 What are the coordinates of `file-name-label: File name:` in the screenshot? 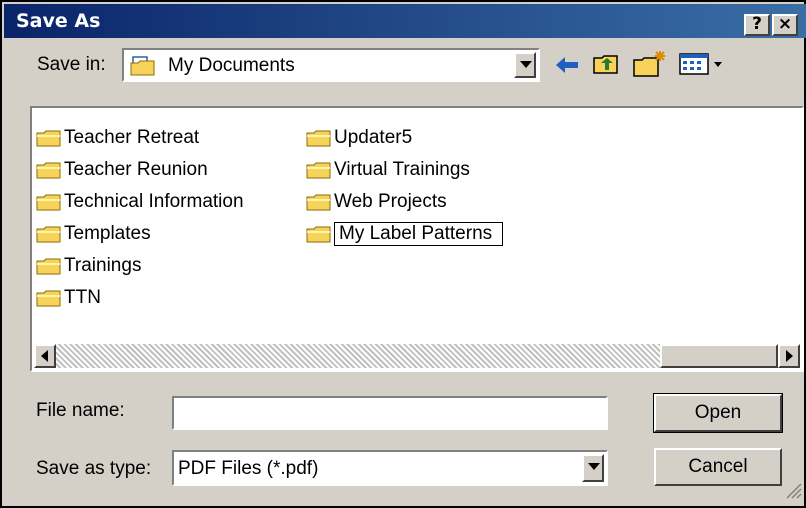 It's located at (80, 410).